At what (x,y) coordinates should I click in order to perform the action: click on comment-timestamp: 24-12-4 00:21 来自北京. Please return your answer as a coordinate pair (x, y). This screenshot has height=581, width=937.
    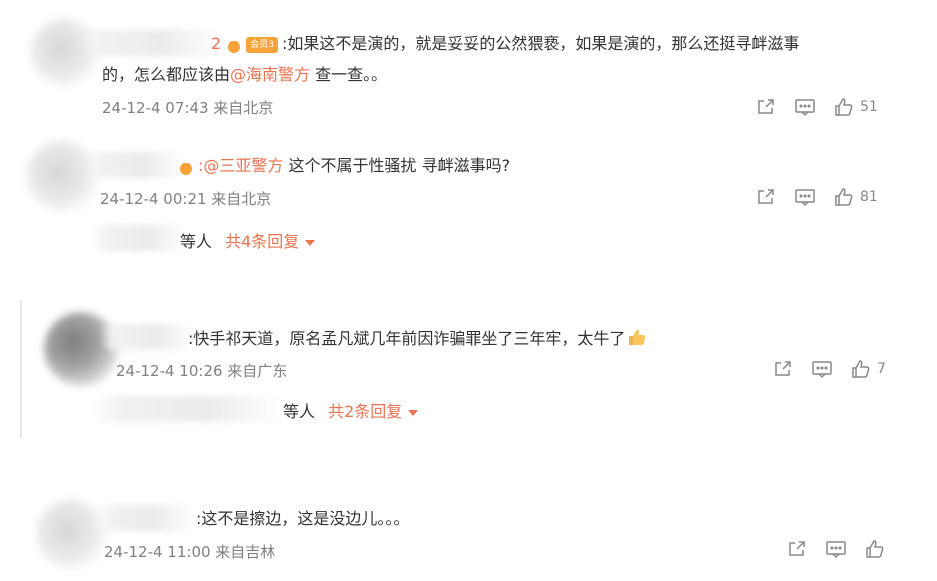
    Looking at the image, I should click on (186, 199).